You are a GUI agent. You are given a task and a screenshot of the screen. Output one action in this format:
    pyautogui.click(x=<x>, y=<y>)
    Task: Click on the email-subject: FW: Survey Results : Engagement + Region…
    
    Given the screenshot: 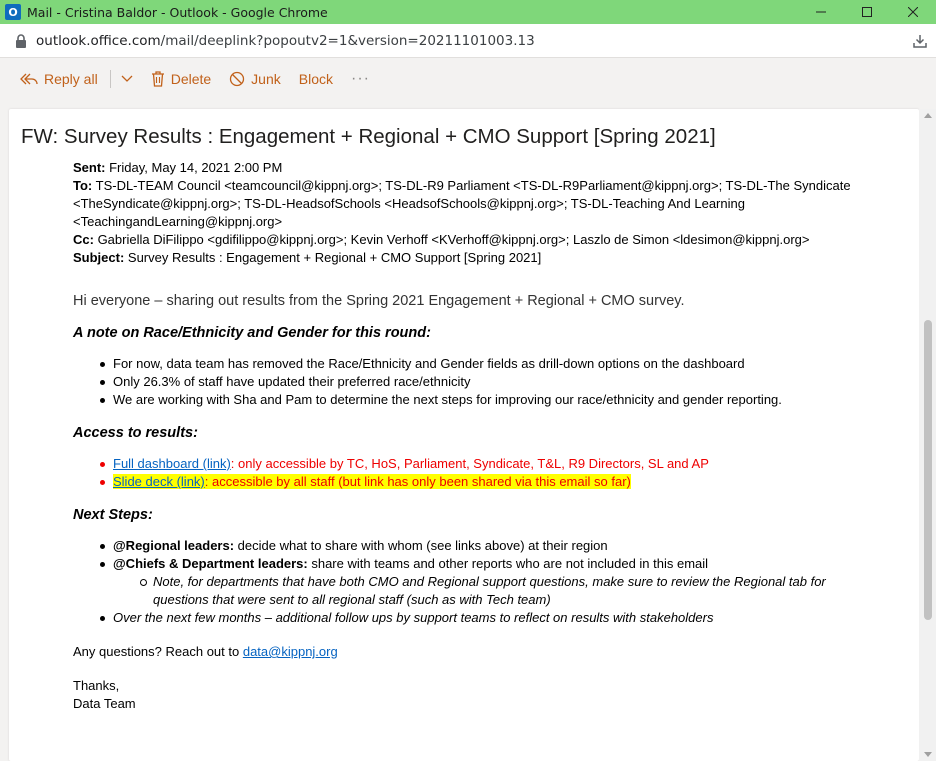 What is the action you would take?
    pyautogui.click(x=368, y=136)
    